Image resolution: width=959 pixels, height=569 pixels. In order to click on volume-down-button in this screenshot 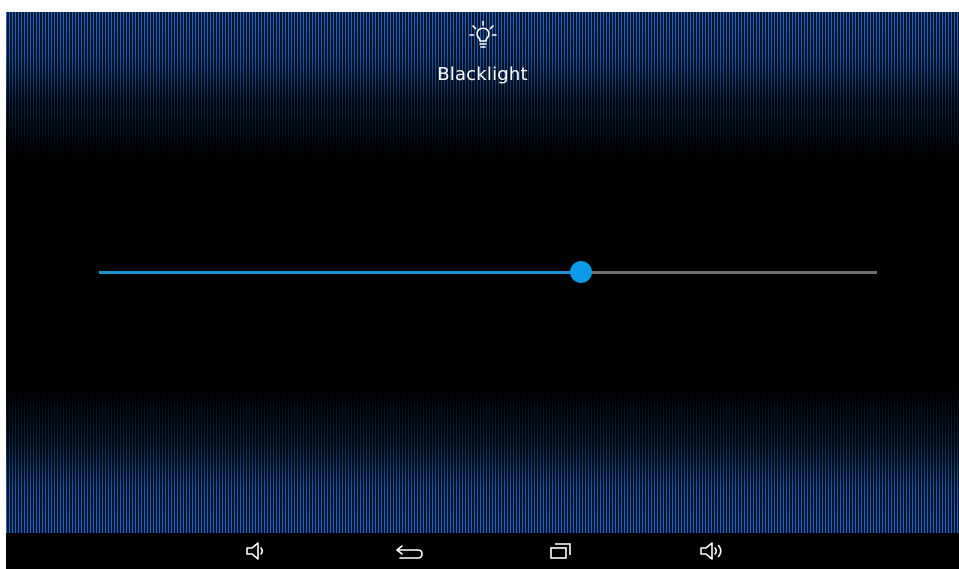, I will do `click(256, 551)`.